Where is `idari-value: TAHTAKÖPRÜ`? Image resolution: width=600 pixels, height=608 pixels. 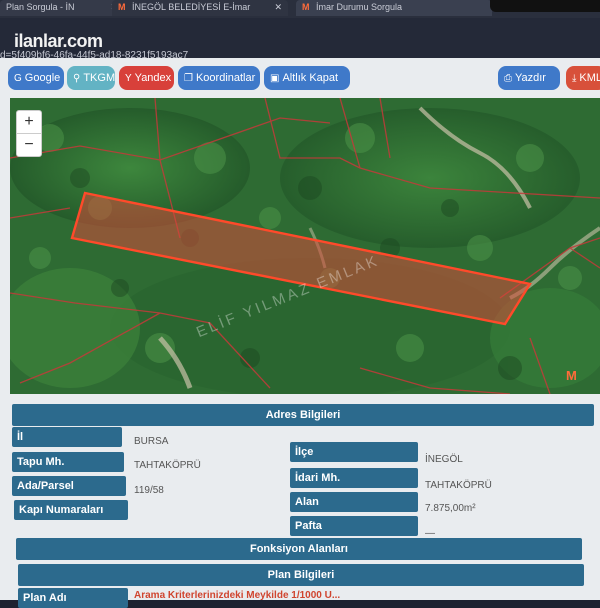
idari-value: TAHTAKÖPRÜ is located at coordinates (458, 485).